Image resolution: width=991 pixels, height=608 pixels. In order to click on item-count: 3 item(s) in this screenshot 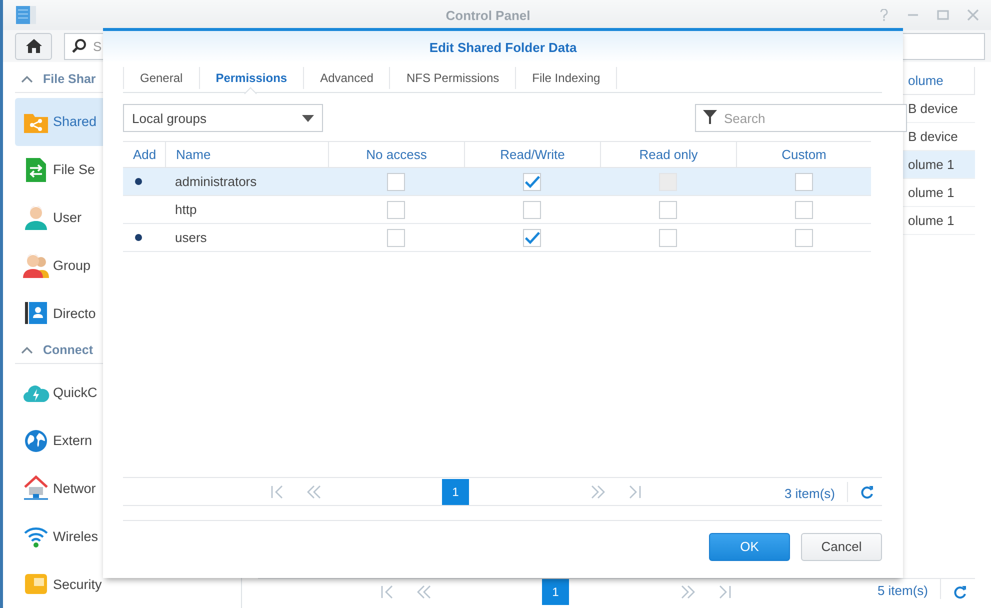, I will do `click(810, 493)`.